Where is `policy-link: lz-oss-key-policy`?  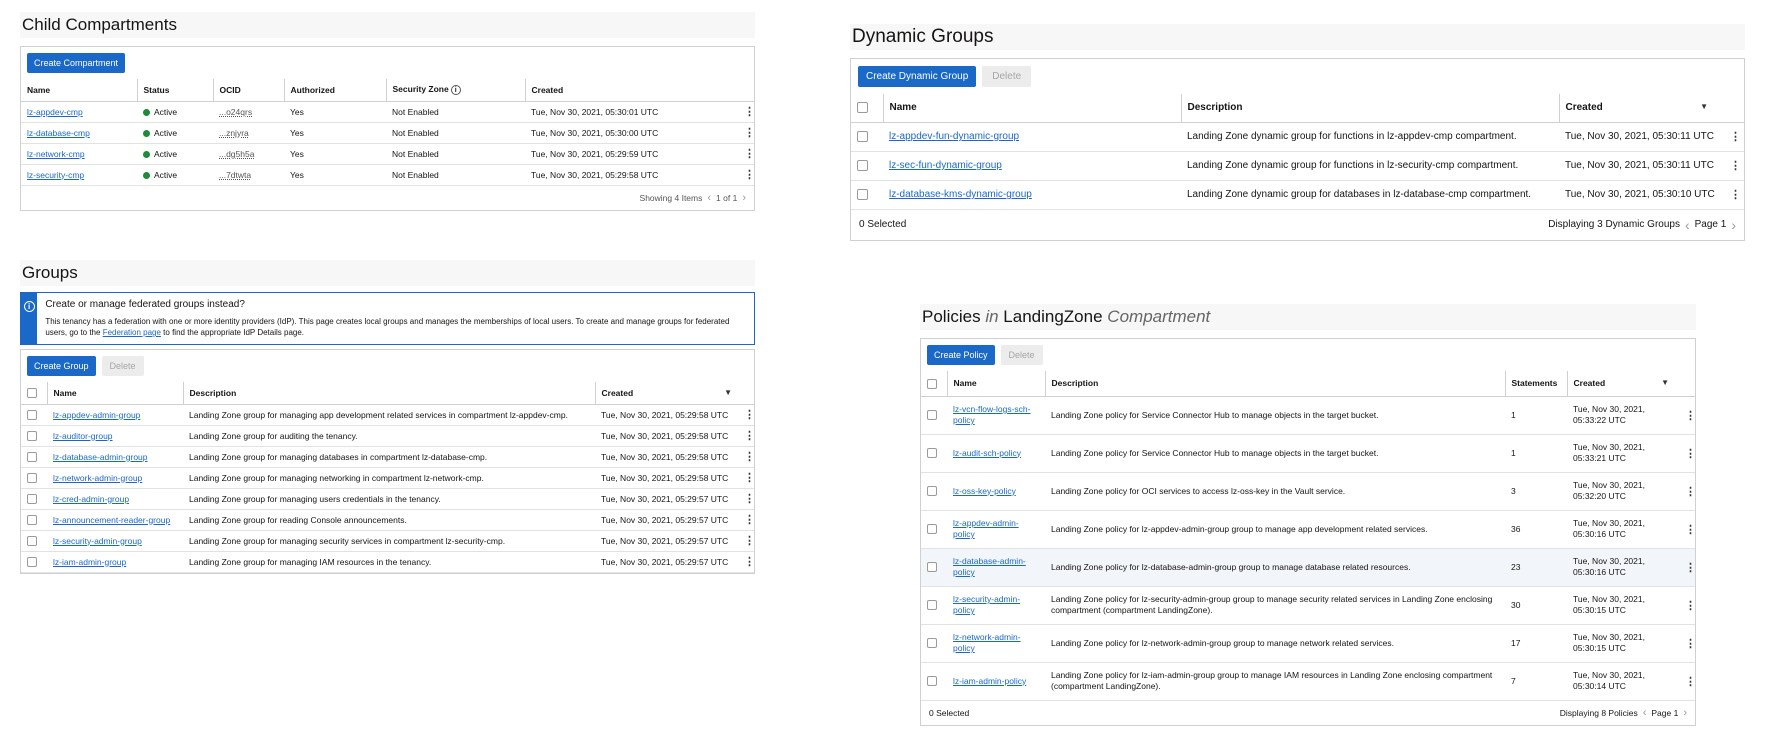 policy-link: lz-oss-key-policy is located at coordinates (984, 491).